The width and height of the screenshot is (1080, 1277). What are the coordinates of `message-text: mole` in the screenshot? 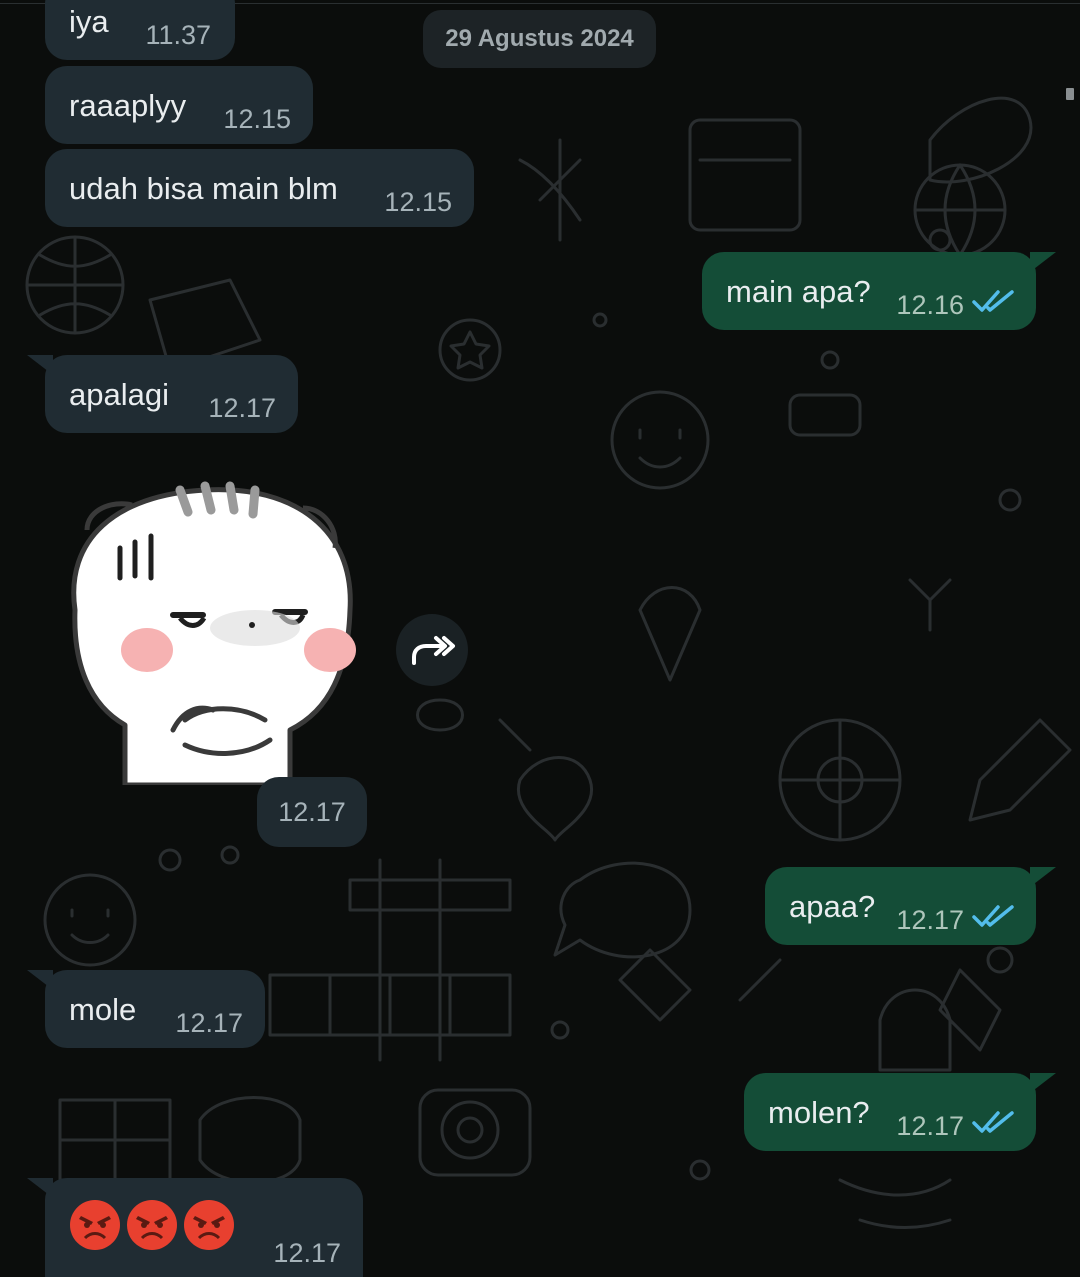 It's located at (103, 1009).